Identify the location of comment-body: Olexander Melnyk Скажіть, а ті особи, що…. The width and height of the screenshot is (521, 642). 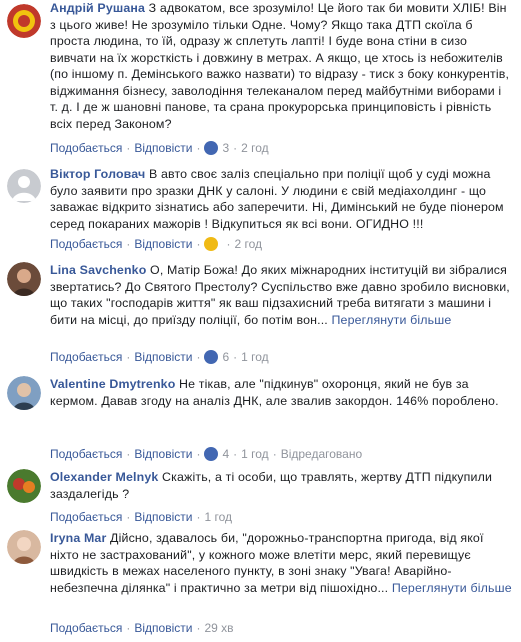
(281, 485).